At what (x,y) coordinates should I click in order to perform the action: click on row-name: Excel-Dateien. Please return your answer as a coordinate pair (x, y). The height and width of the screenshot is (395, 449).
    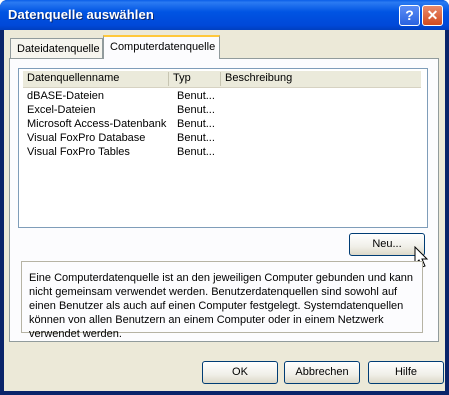
    Looking at the image, I should click on (61, 110).